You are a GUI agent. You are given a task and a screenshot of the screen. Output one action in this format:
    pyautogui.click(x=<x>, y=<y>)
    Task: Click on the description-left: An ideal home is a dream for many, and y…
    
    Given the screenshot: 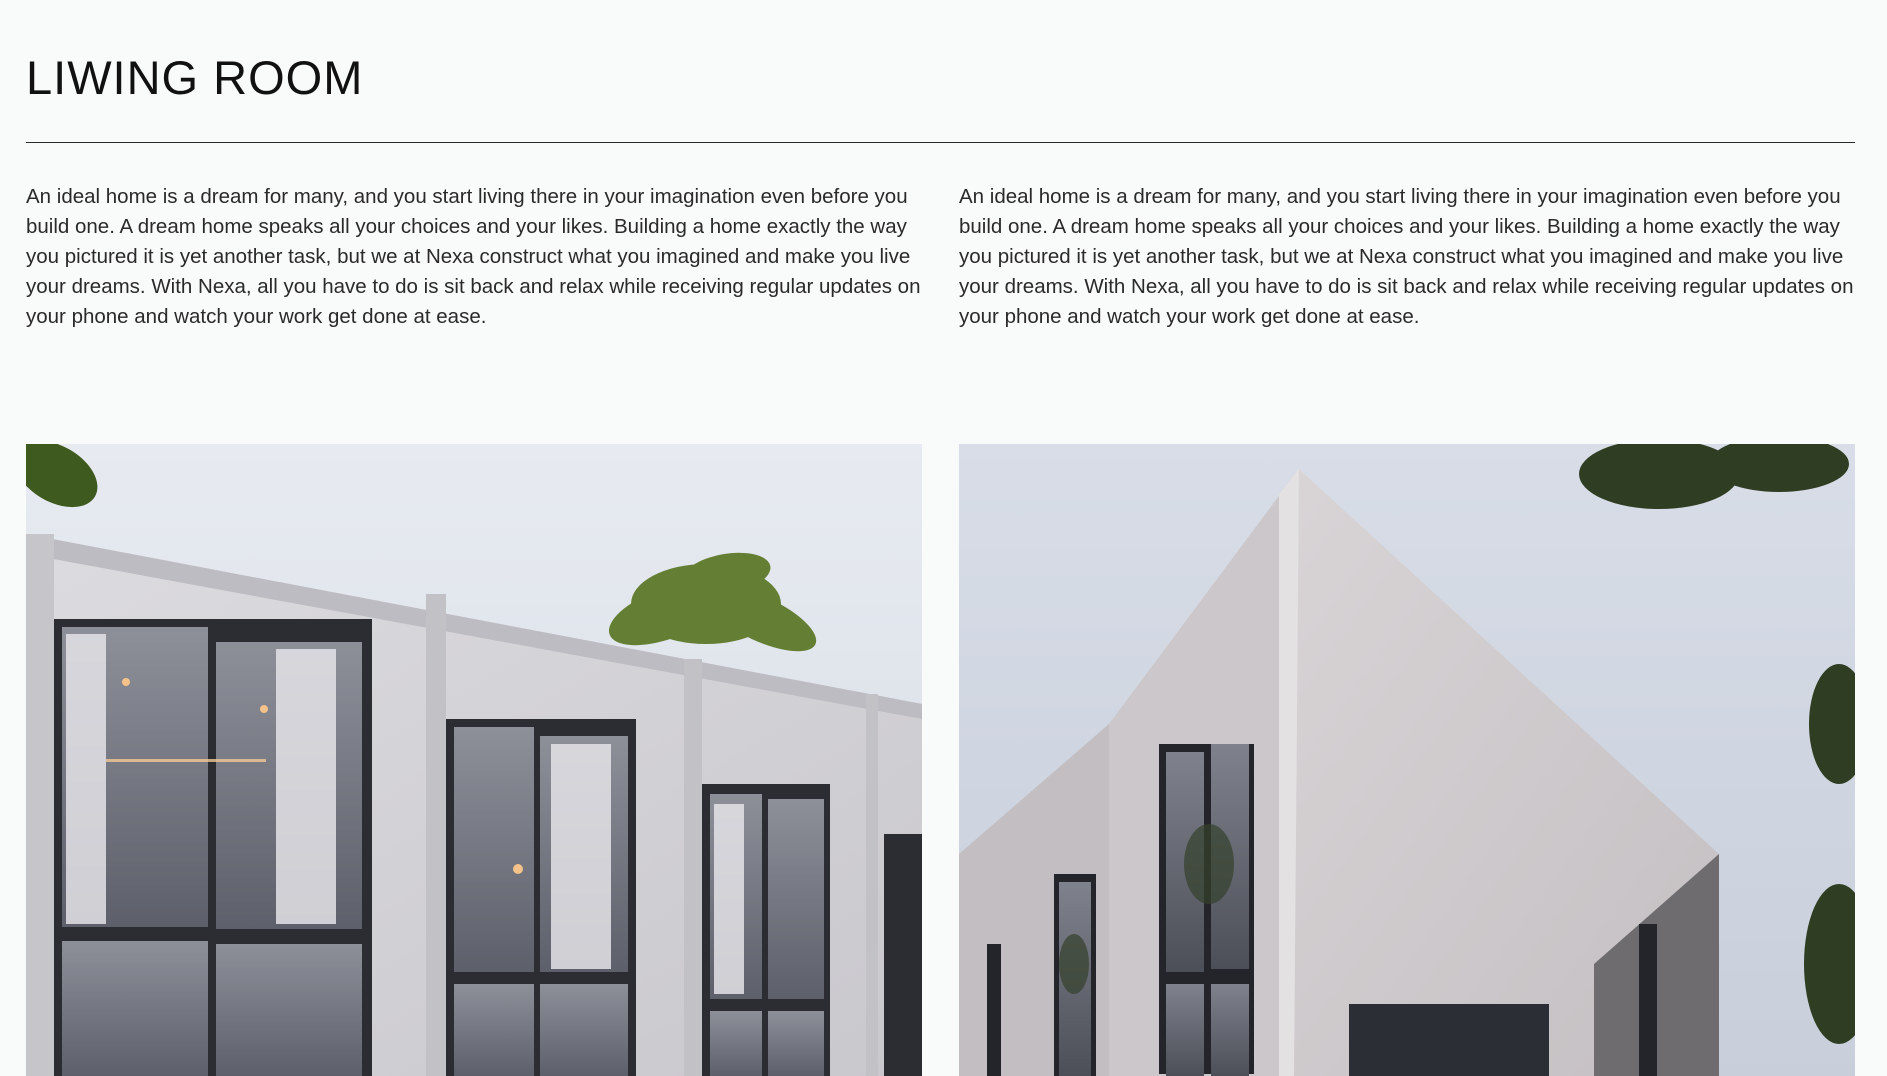 What is the action you would take?
    pyautogui.click(x=473, y=256)
    